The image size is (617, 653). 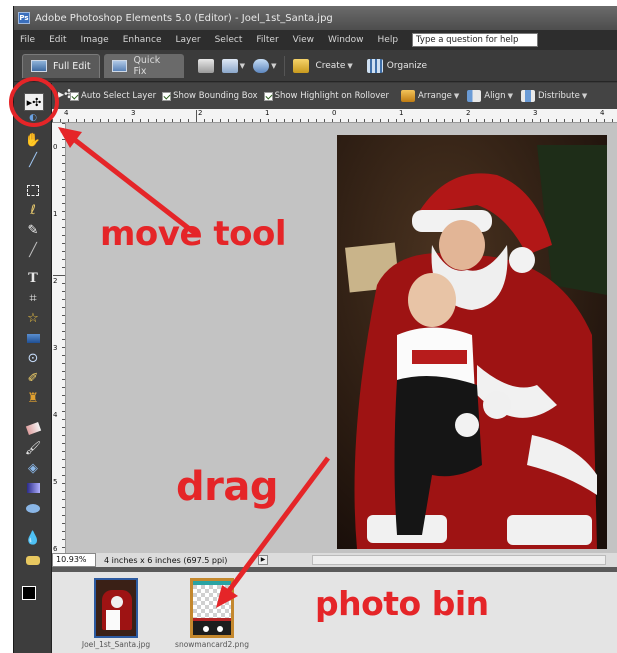 What do you see at coordinates (33, 448) in the screenshot?
I see `brush-tool-button: 🖌` at bounding box center [33, 448].